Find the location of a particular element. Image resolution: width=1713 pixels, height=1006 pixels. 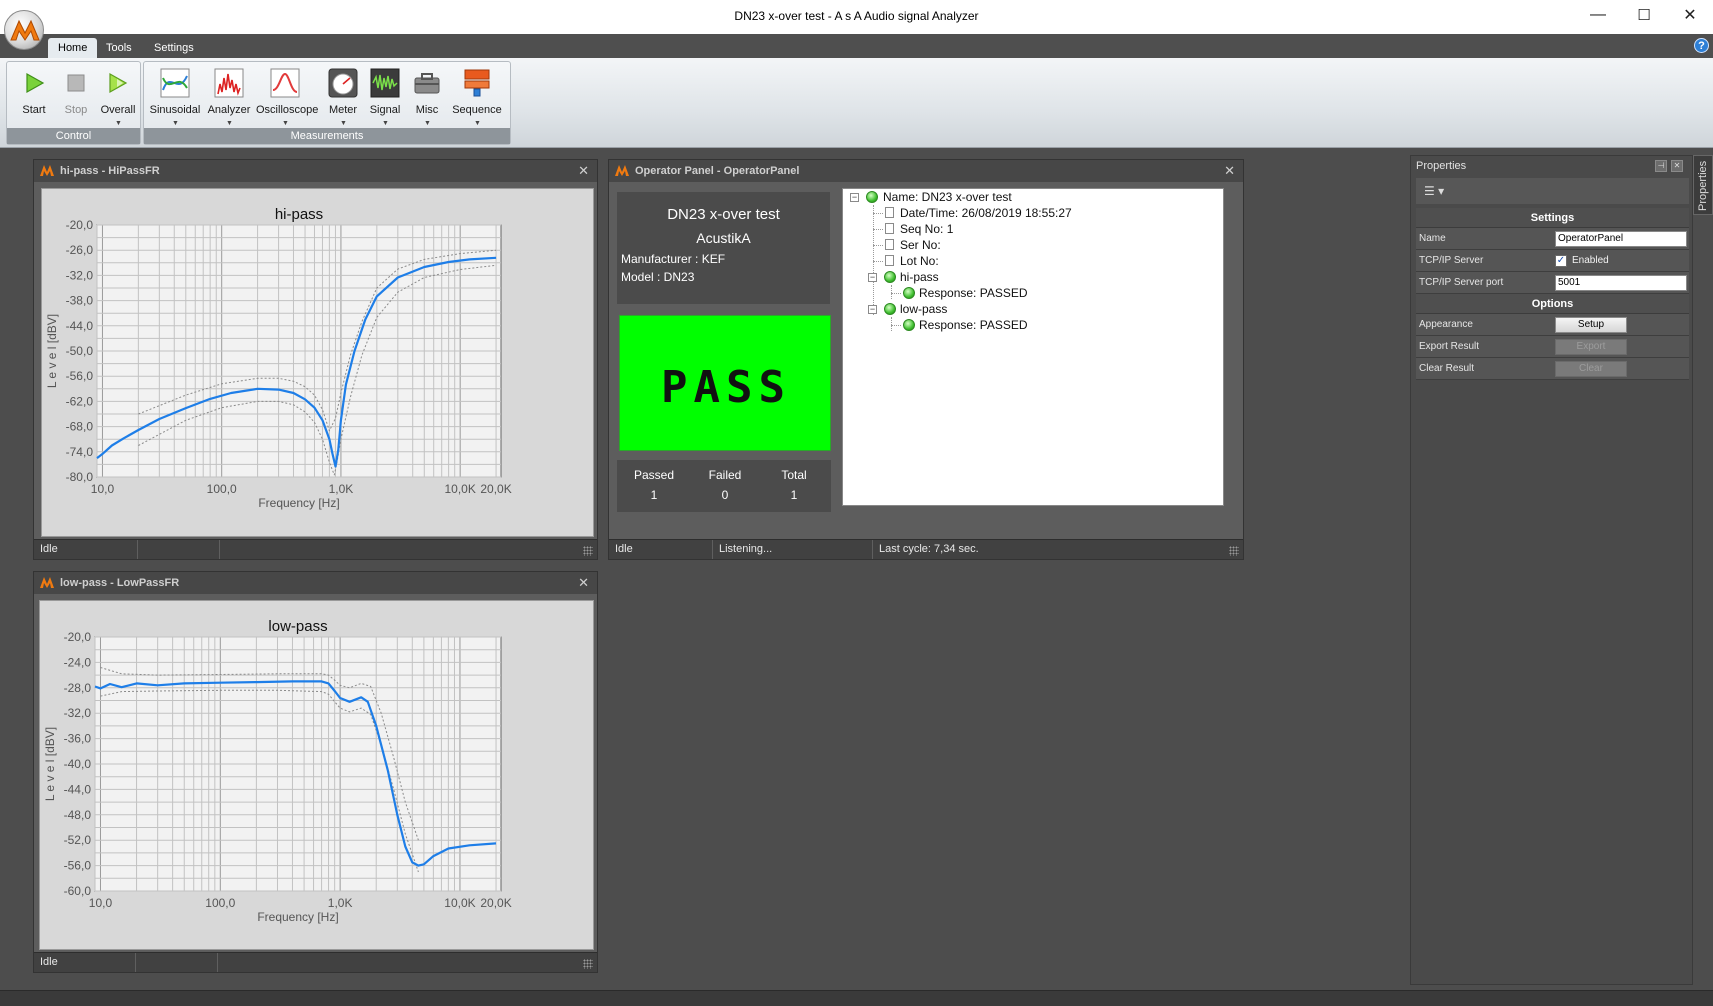

export-button: Export is located at coordinates (1591, 347).